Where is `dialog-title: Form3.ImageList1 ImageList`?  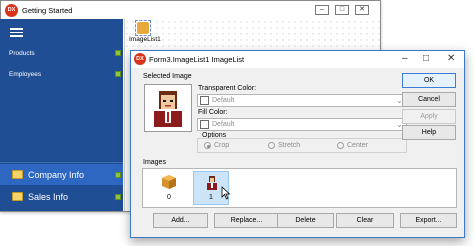
dialog-title: Form3.ImageList1 ImageList is located at coordinates (197, 59).